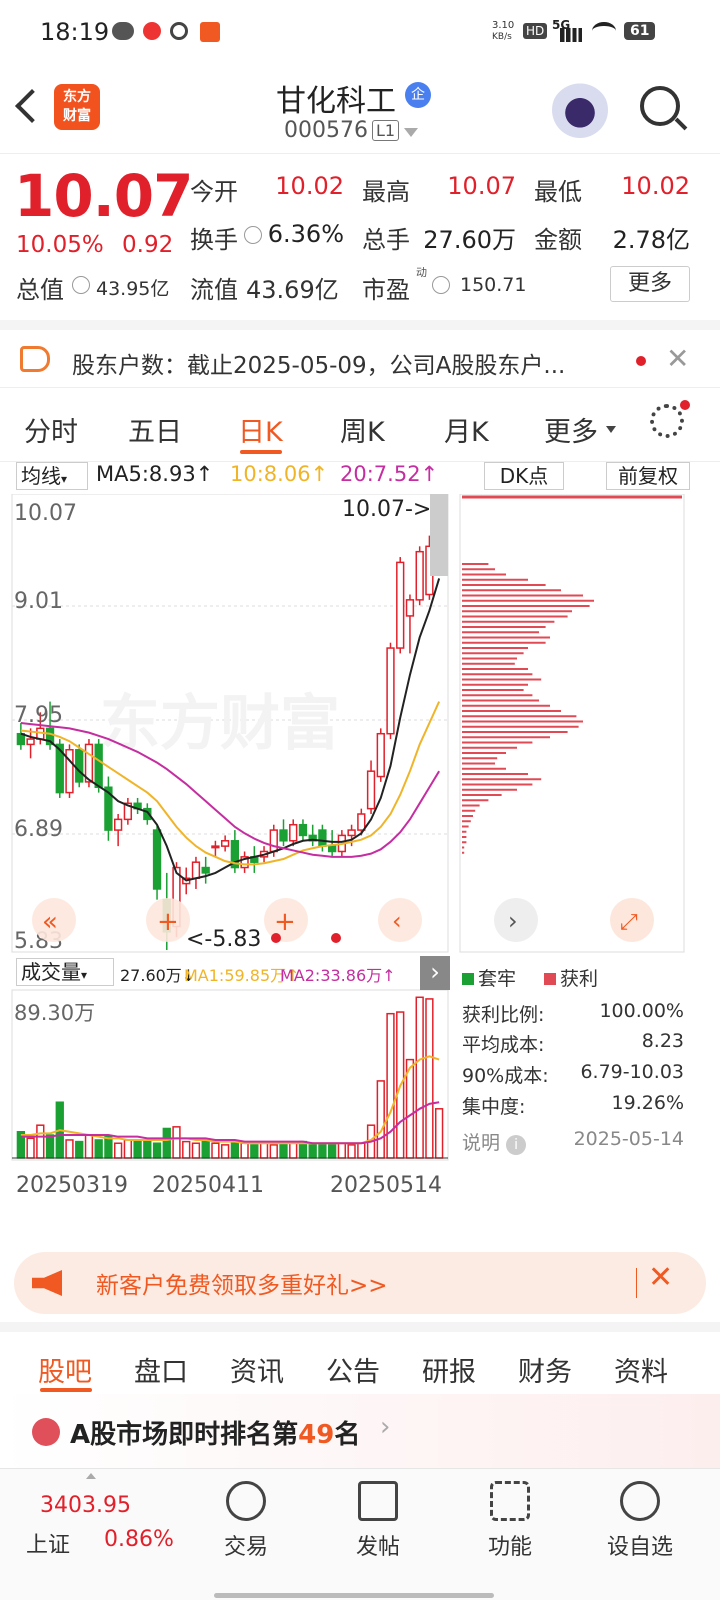 This screenshot has width=720, height=1600. What do you see at coordinates (377, 1547) in the screenshot?
I see `nav-post-label: 发帖` at bounding box center [377, 1547].